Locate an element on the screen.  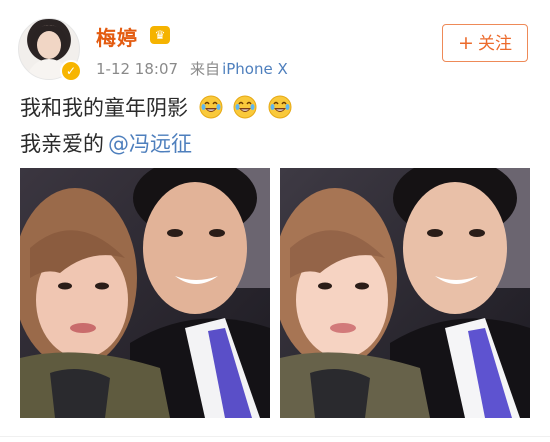
verified-icon: ✓ is located at coordinates (71, 71).